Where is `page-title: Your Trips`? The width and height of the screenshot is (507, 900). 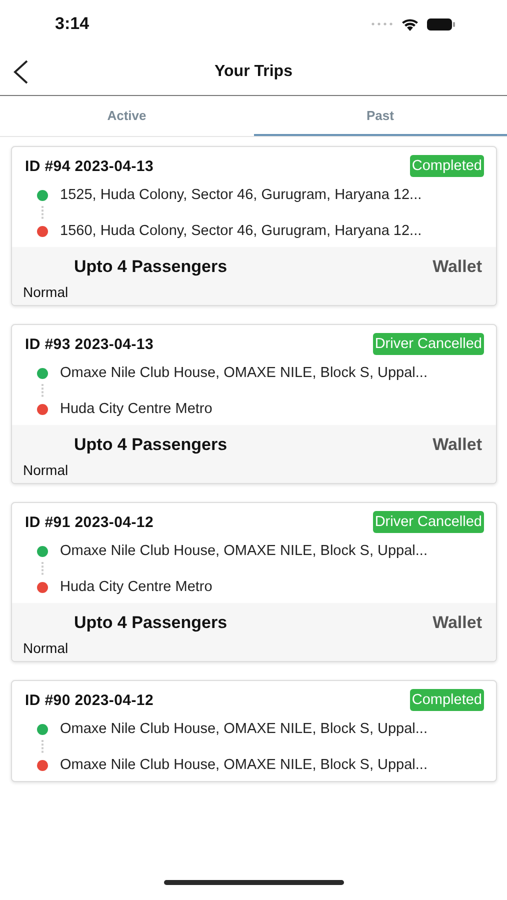
page-title: Your Trips is located at coordinates (253, 71).